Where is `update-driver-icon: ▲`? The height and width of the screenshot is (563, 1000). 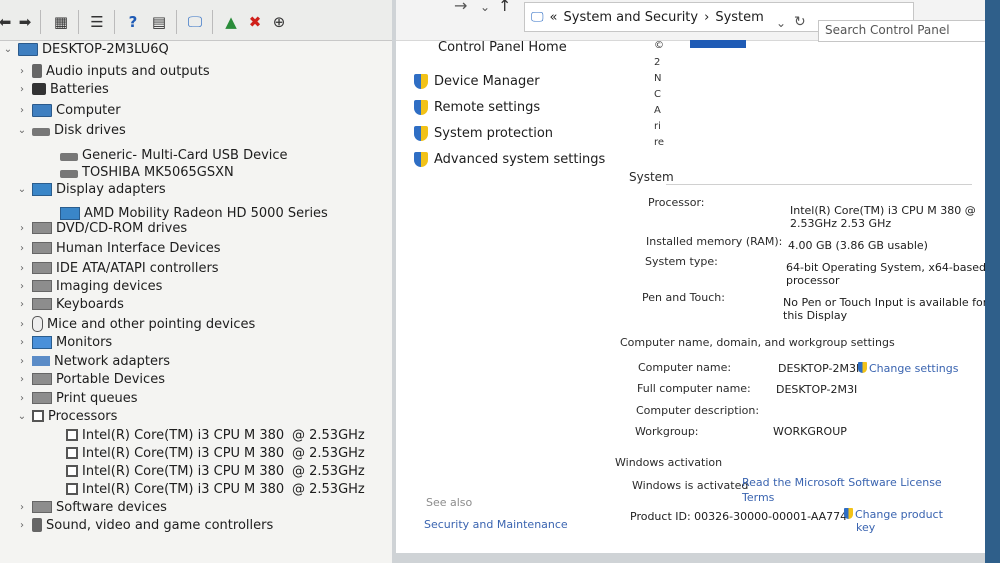 update-driver-icon: ▲ is located at coordinates (231, 22).